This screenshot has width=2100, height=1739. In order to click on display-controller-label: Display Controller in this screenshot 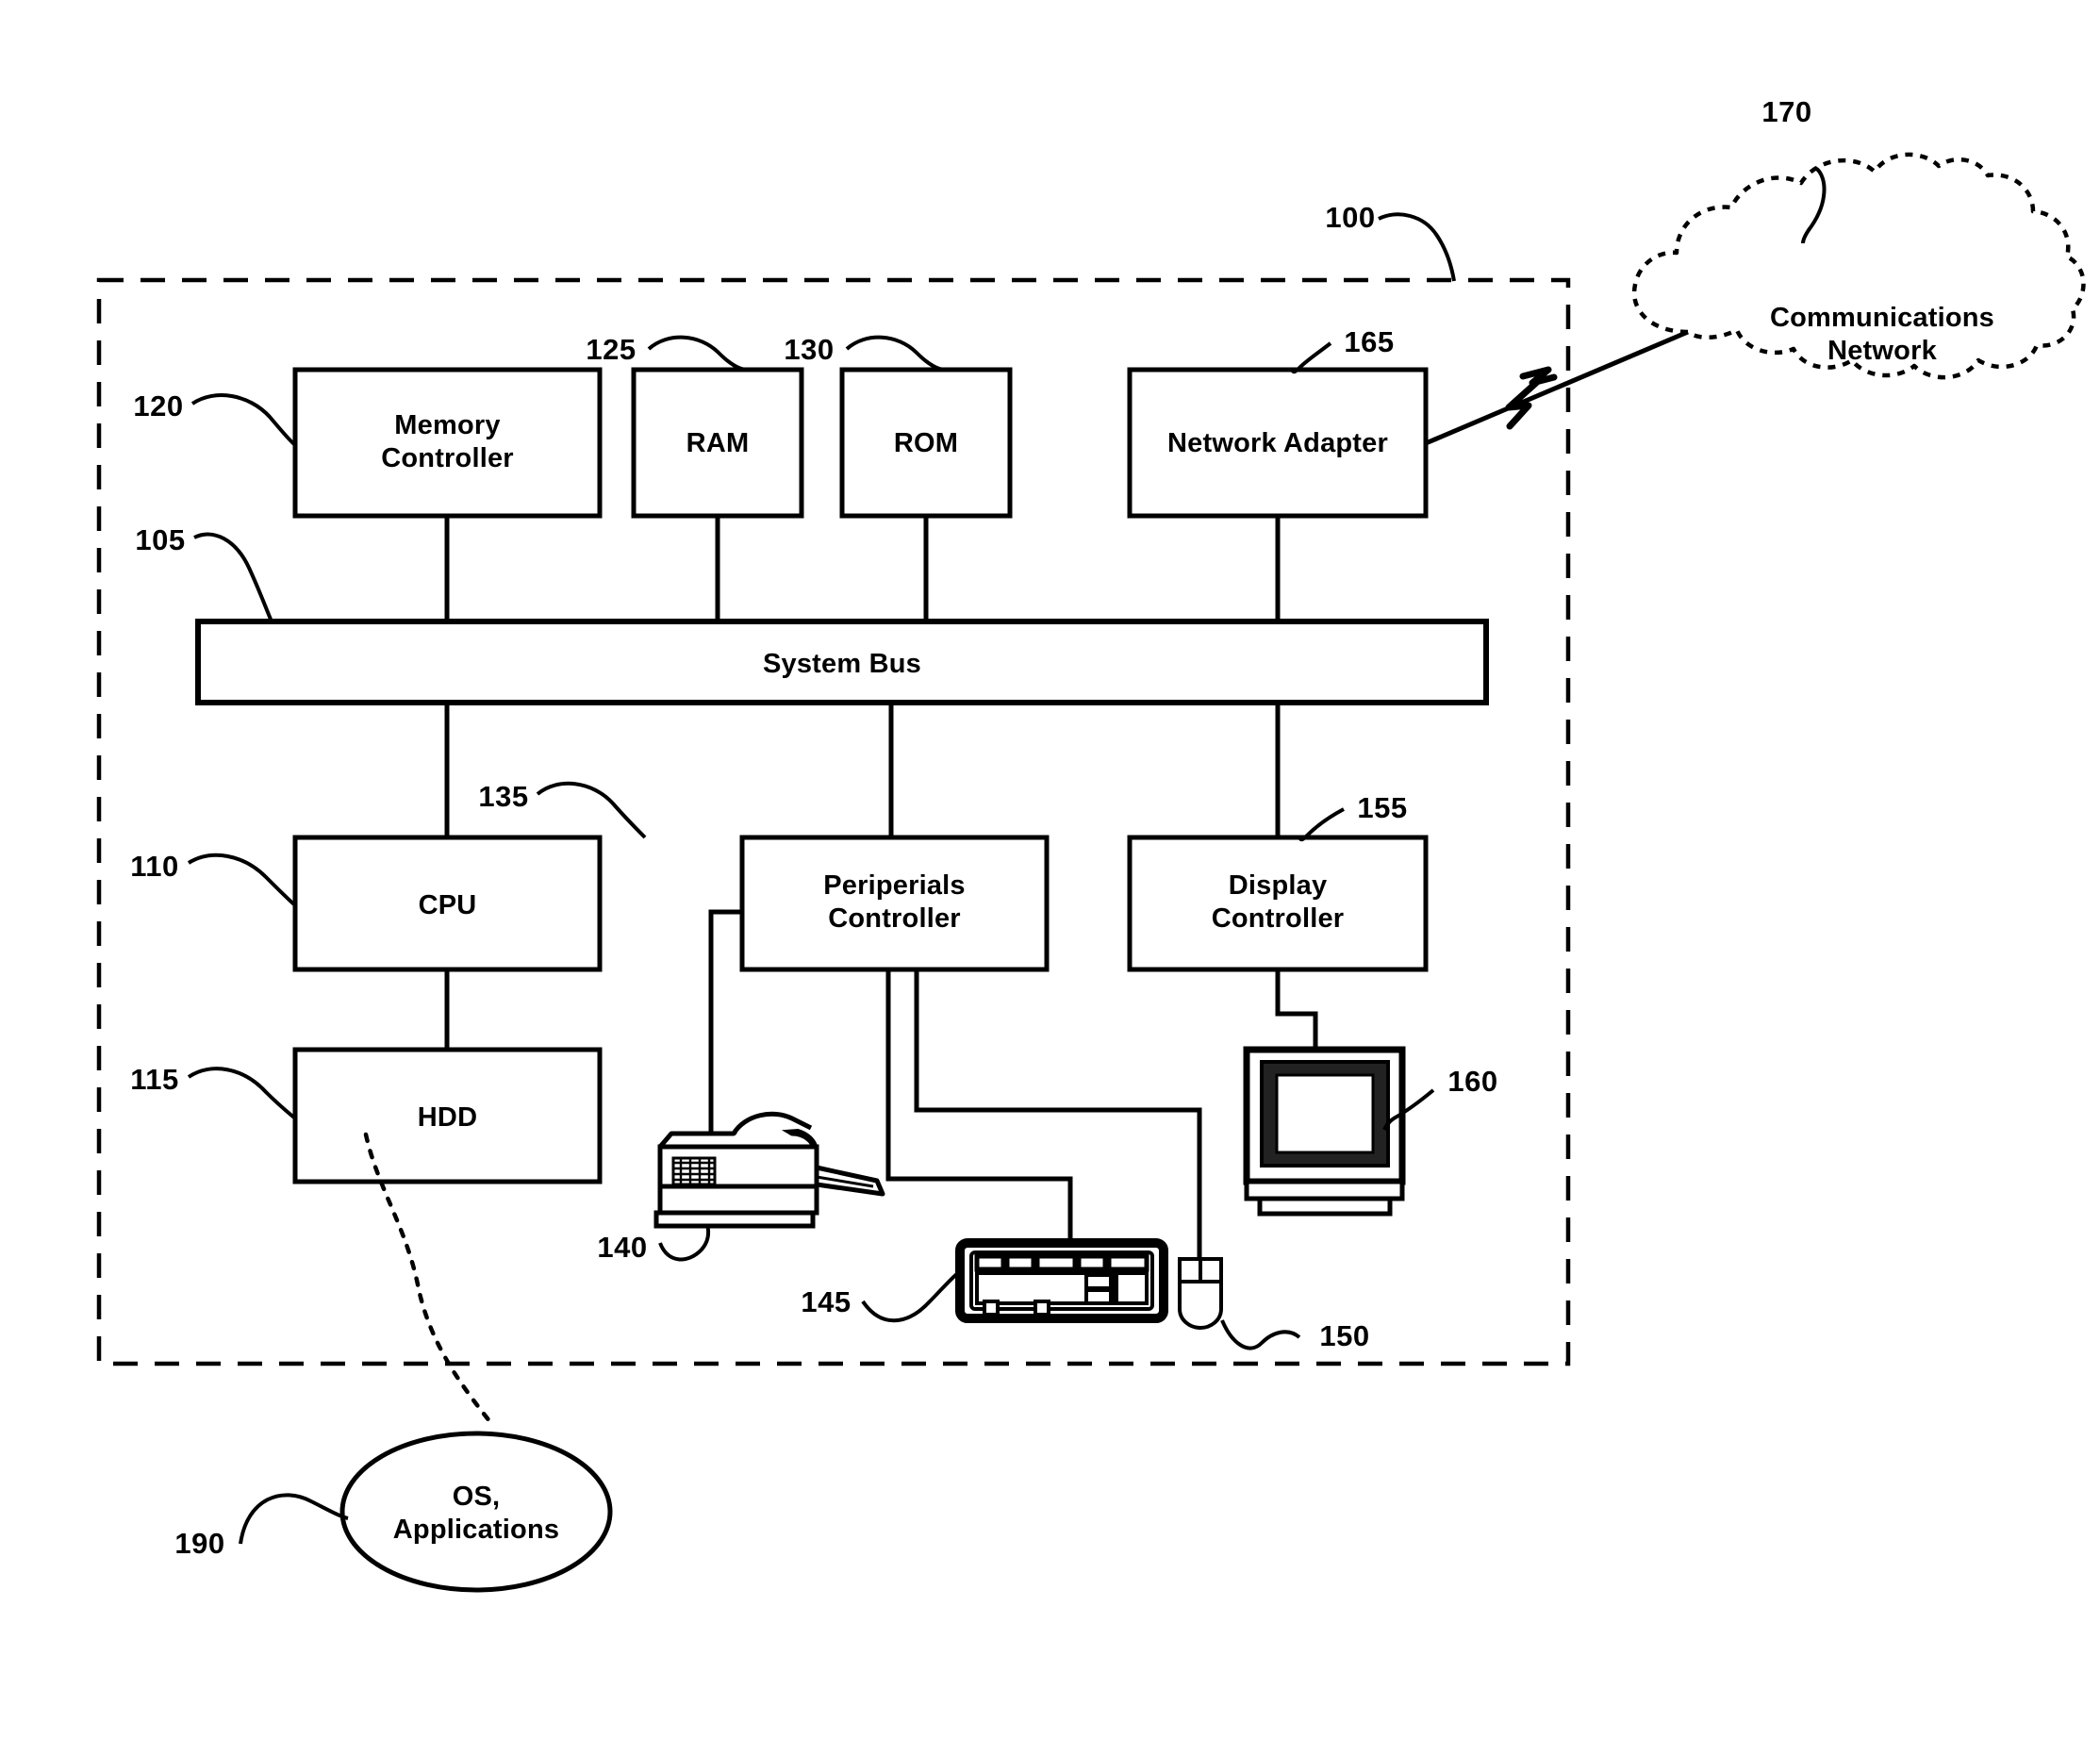, I will do `click(1278, 903)`.